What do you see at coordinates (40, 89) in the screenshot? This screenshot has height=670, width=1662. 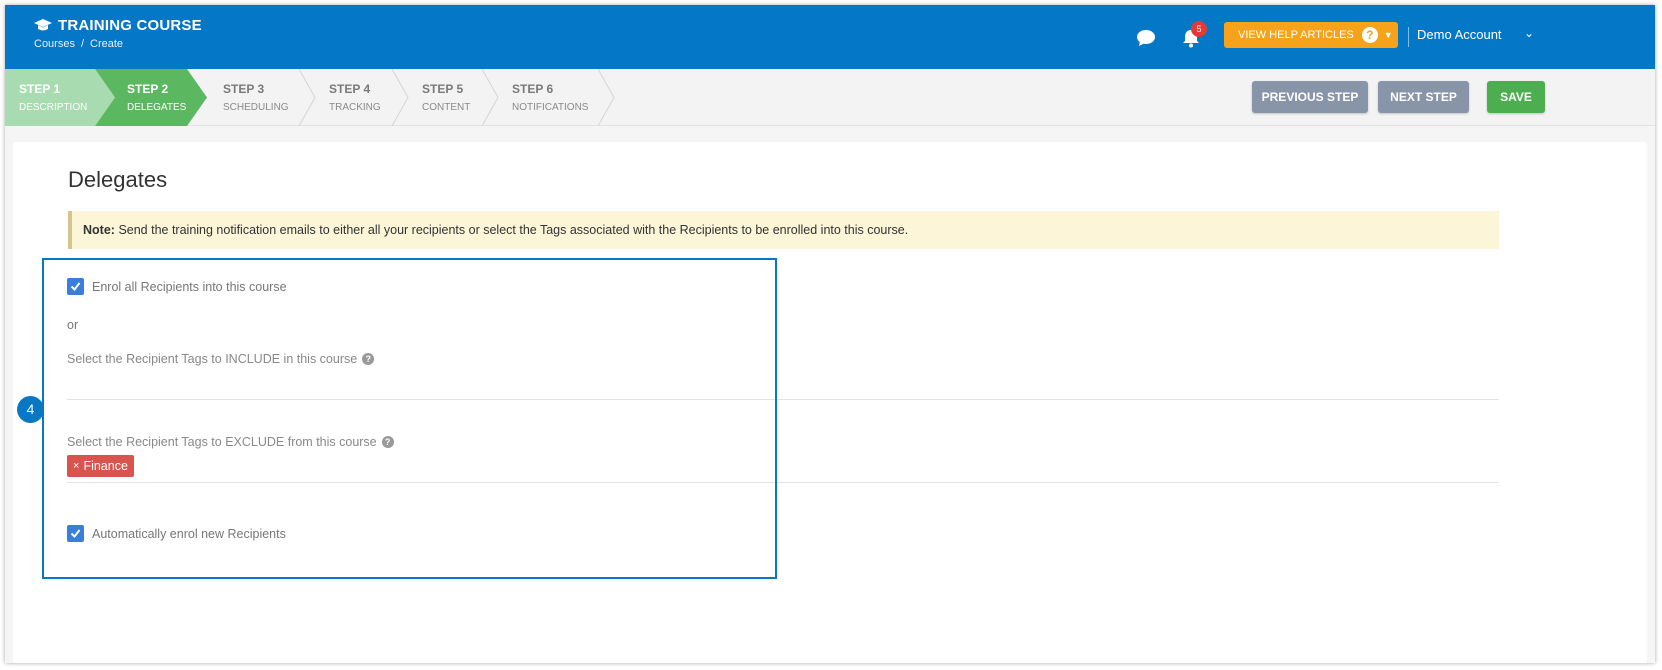 I see `step-number: STEP 1` at bounding box center [40, 89].